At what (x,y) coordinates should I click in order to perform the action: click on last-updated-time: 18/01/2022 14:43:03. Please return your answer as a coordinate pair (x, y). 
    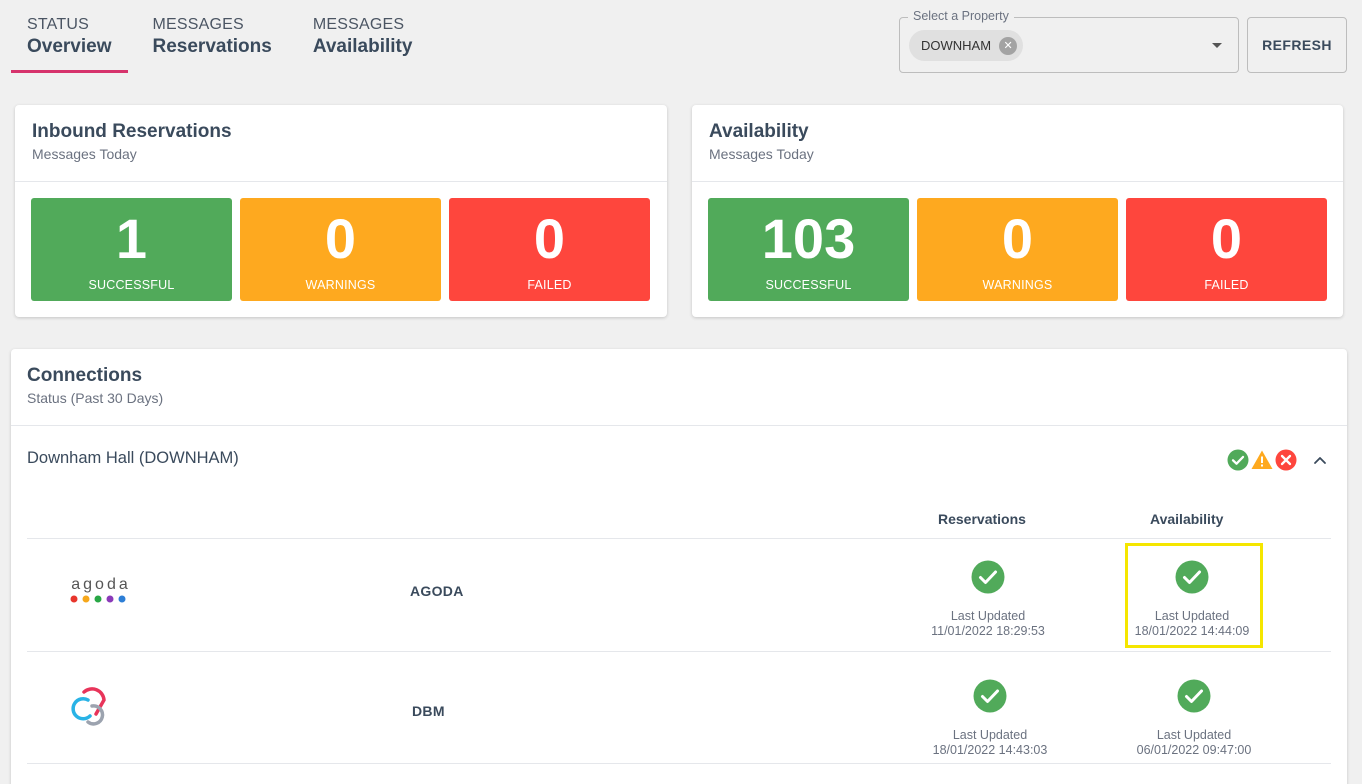
    Looking at the image, I should click on (990, 750).